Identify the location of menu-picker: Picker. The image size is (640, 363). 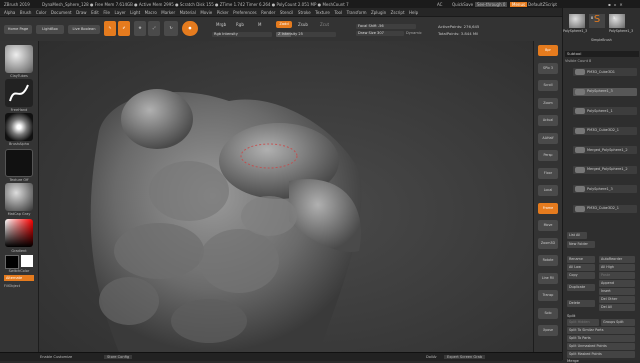
(223, 12).